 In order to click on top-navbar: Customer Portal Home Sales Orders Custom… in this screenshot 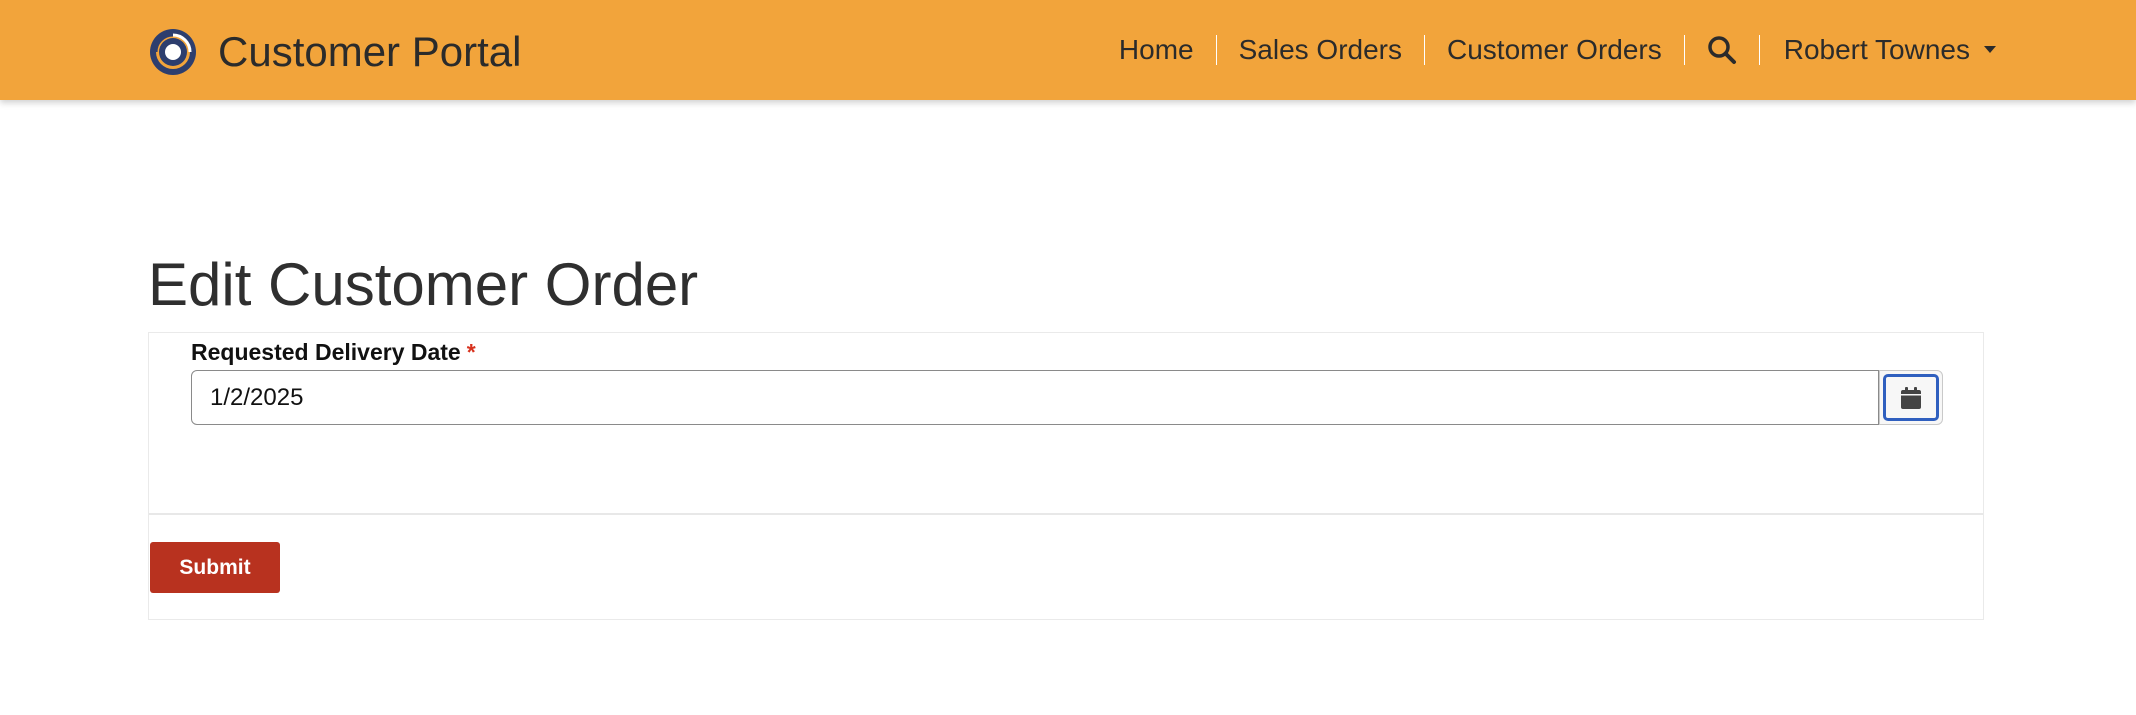, I will do `click(1068, 50)`.